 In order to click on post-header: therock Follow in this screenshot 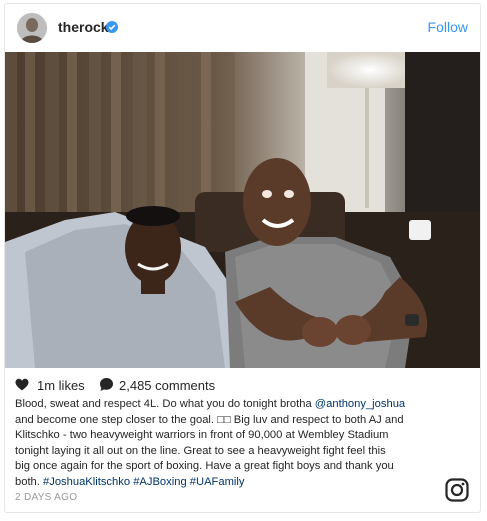, I will do `click(242, 28)`.